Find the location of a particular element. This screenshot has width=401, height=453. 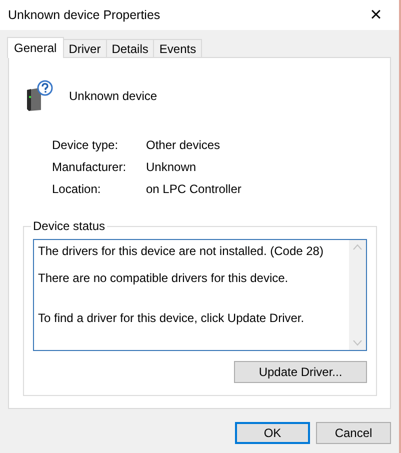

tab: Events is located at coordinates (177, 48).